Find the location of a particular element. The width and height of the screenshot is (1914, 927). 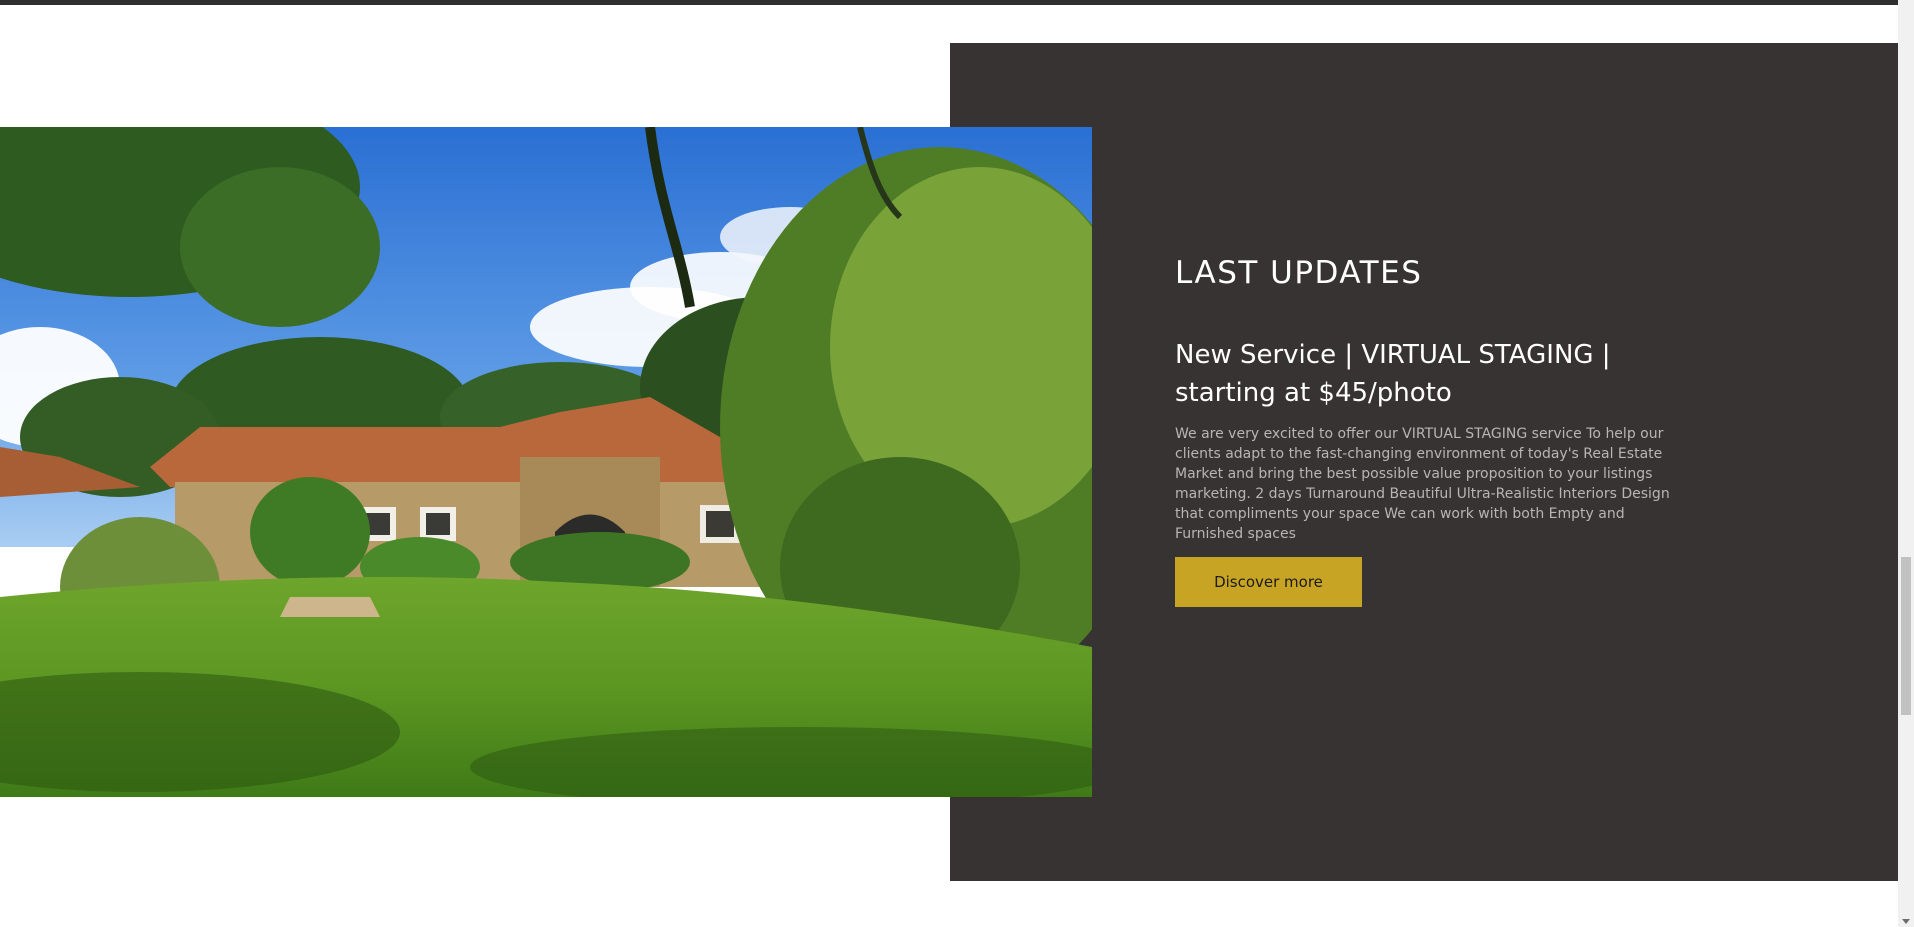

vertical-scrollbar is located at coordinates (1906, 463).